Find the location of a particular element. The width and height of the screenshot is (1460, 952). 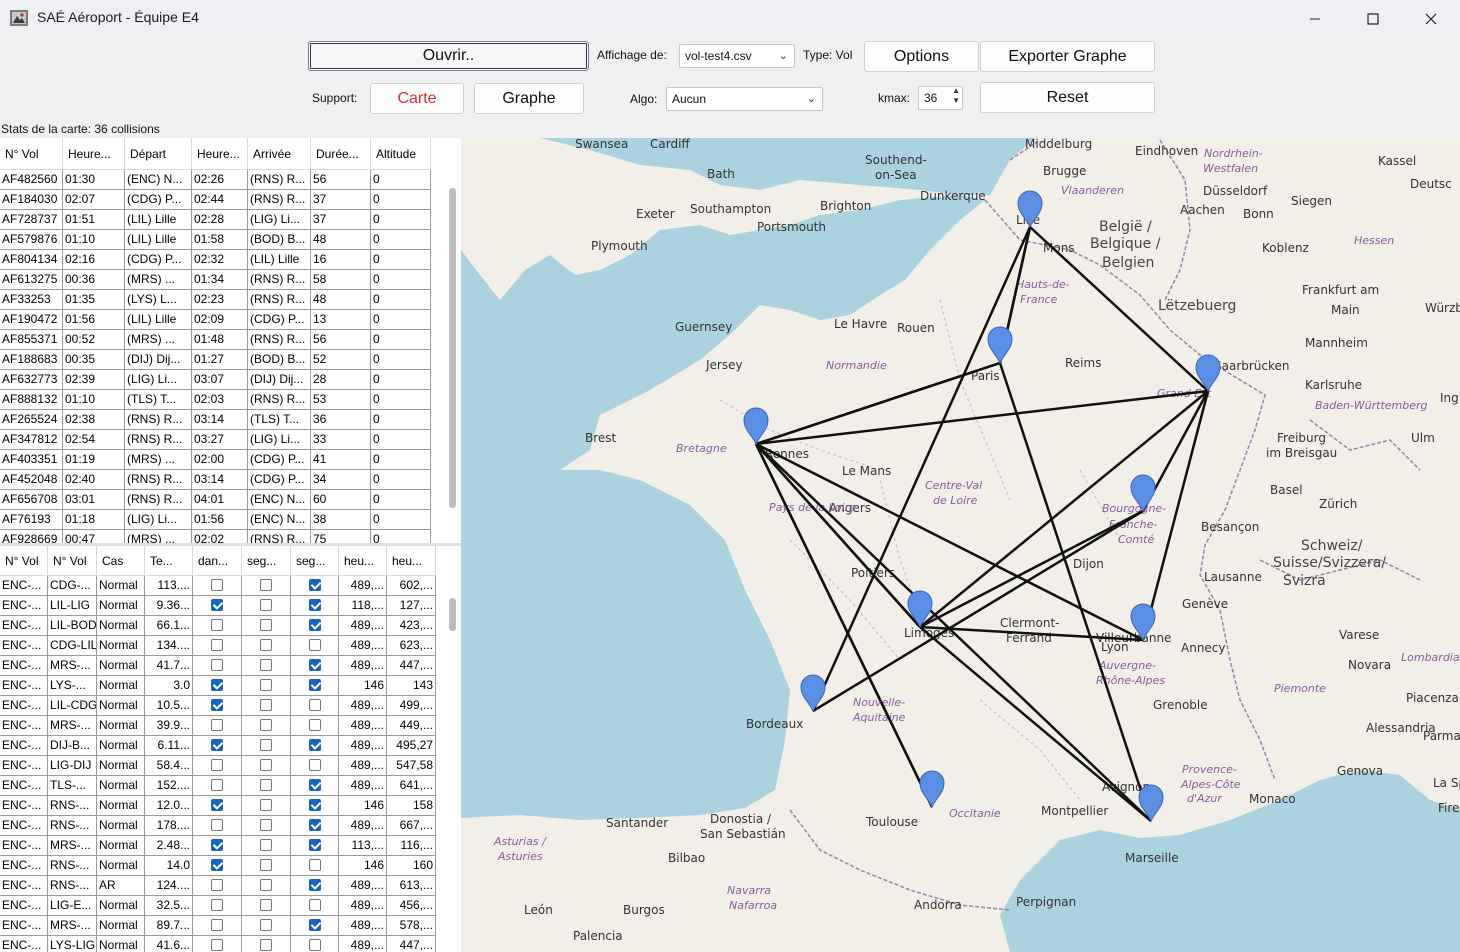

open-file-button: Ouvrir.. is located at coordinates (448, 56).